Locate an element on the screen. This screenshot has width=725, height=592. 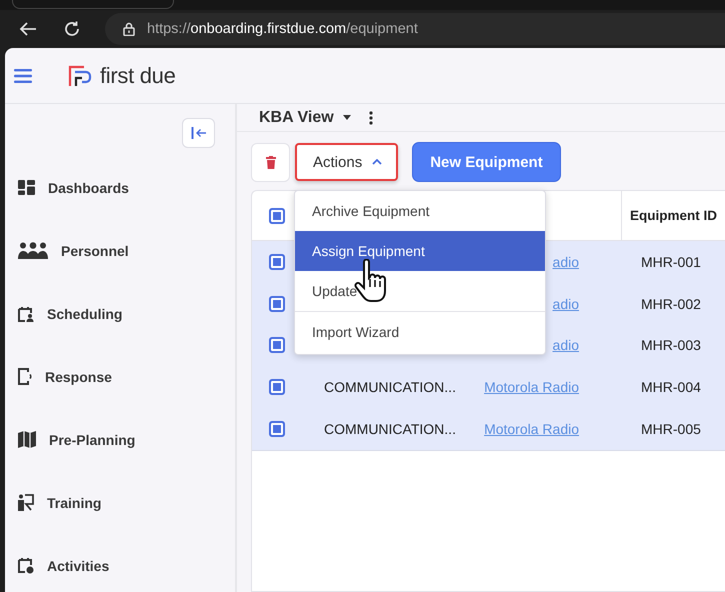
calendar-dot-icon is located at coordinates (26, 565).